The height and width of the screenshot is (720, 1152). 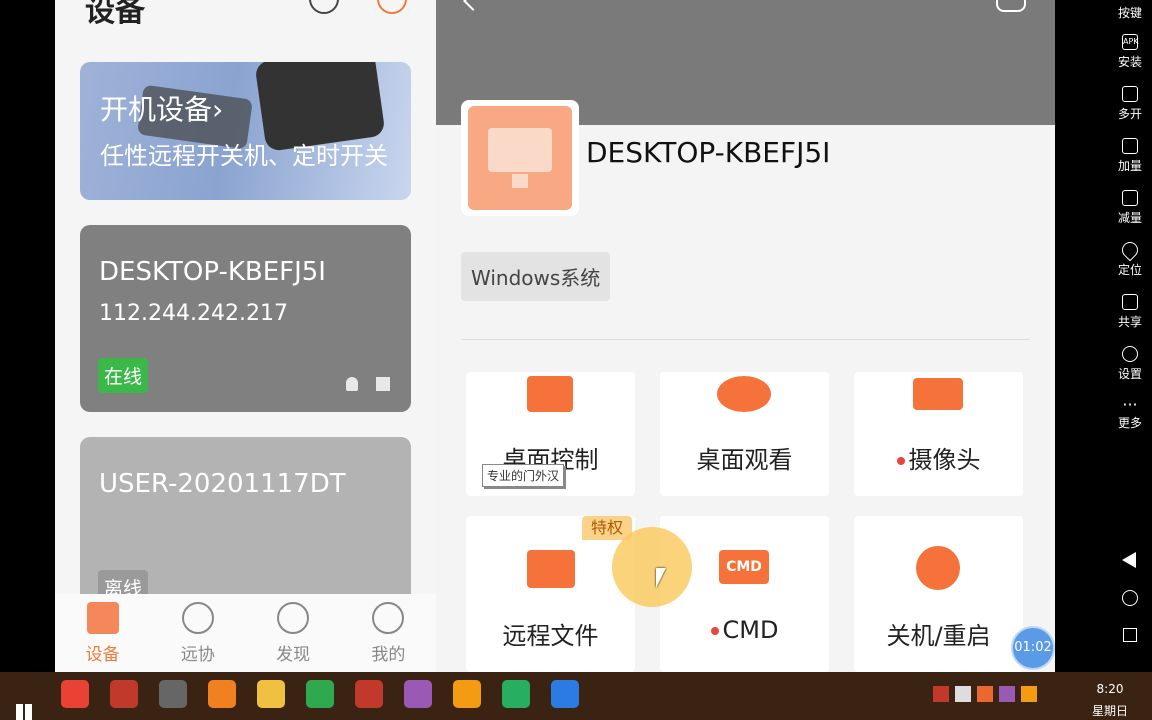 I want to click on folder-share-icon, so click(x=1130, y=302).